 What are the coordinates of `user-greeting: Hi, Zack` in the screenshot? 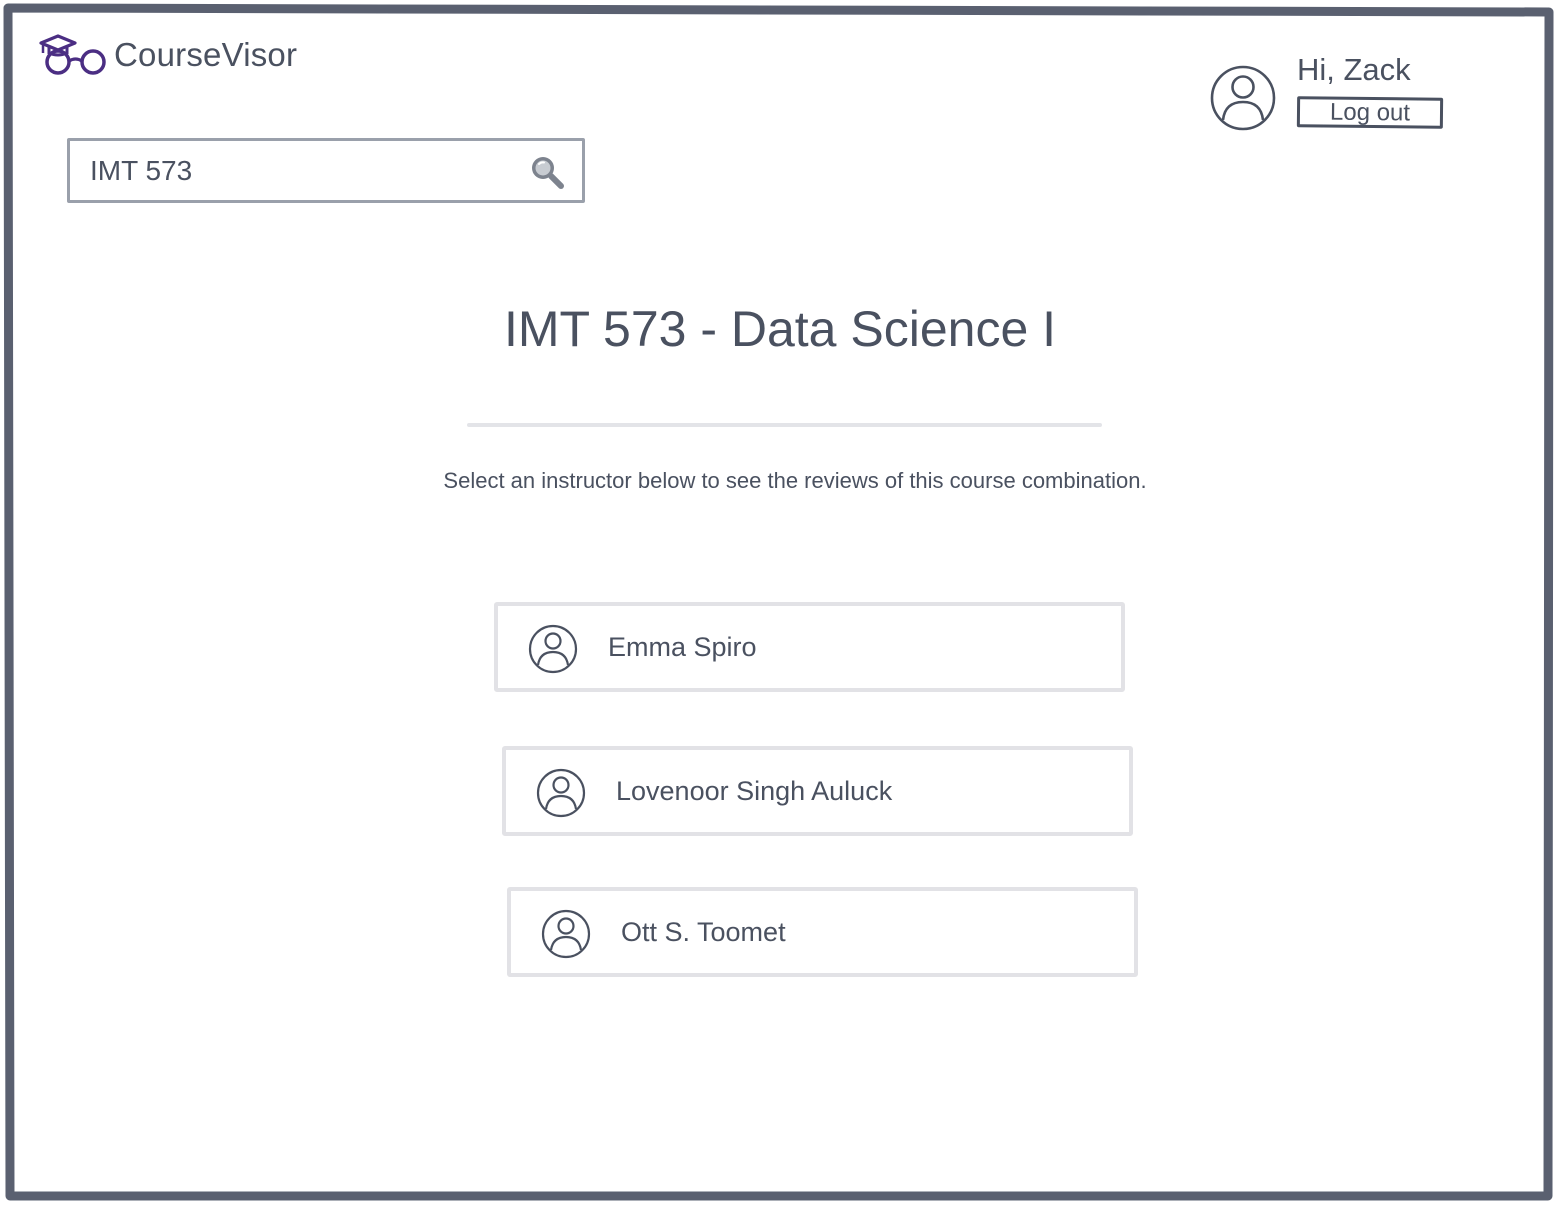 It's located at (1354, 69).